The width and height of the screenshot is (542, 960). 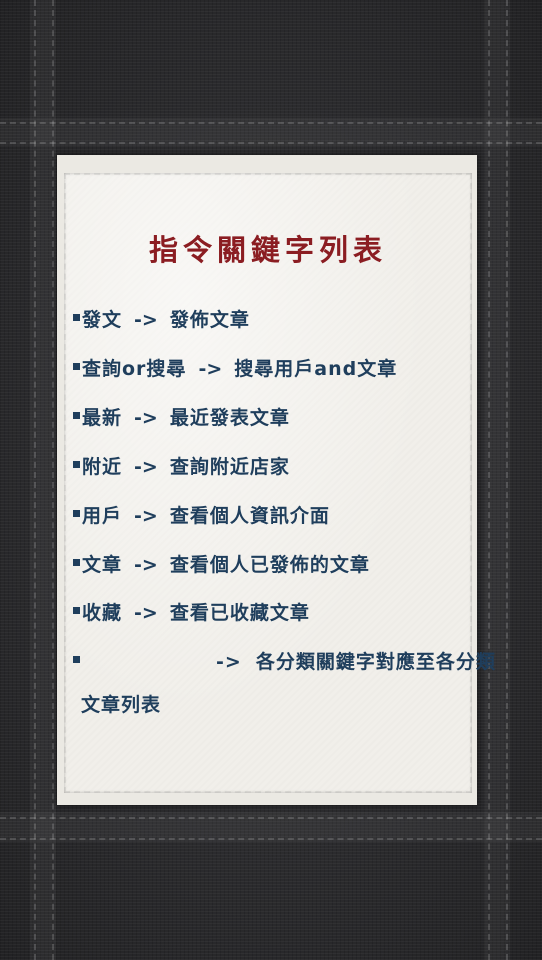 I want to click on command-description: 查看個人已發佈的文章, so click(x=269, y=565).